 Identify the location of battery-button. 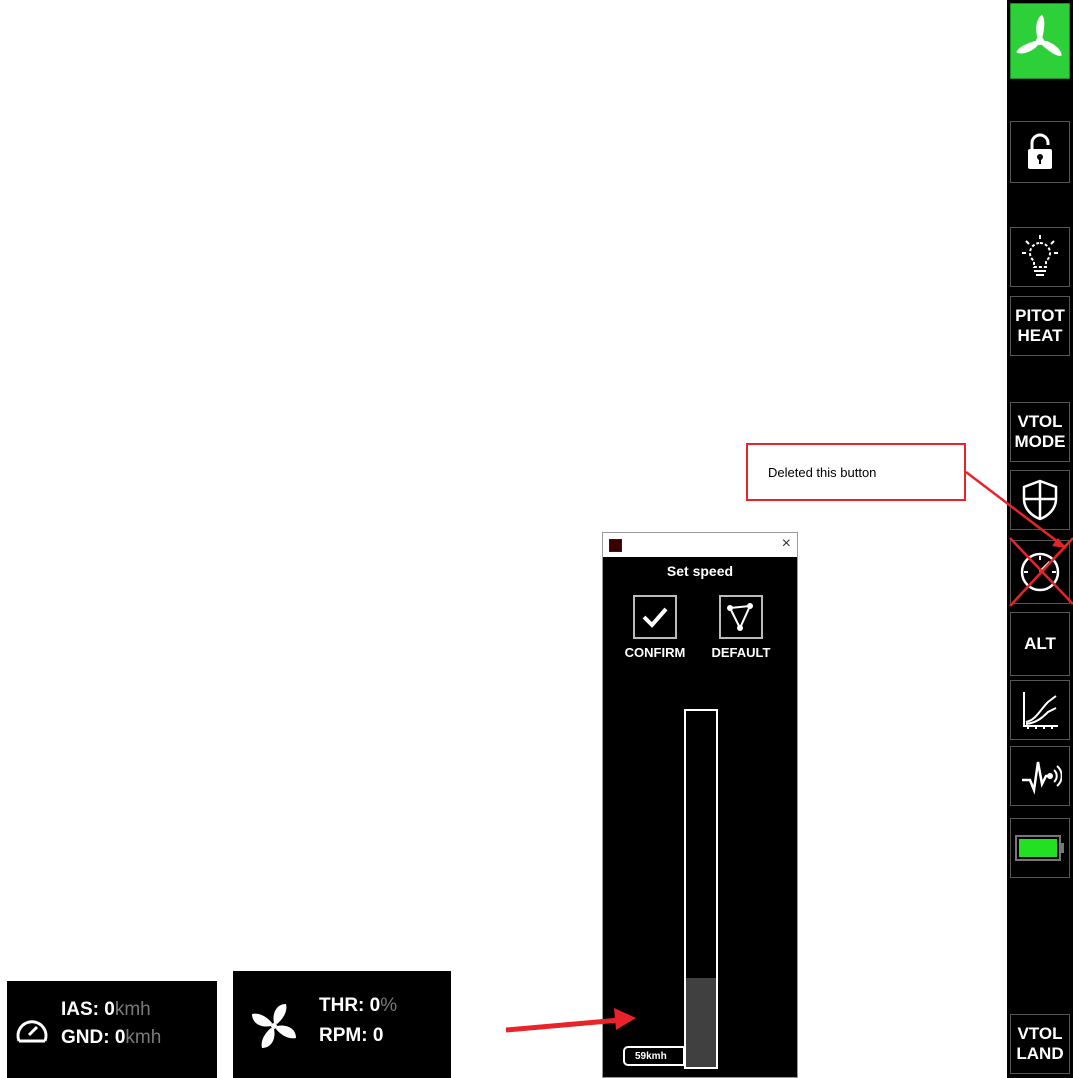
(1040, 848).